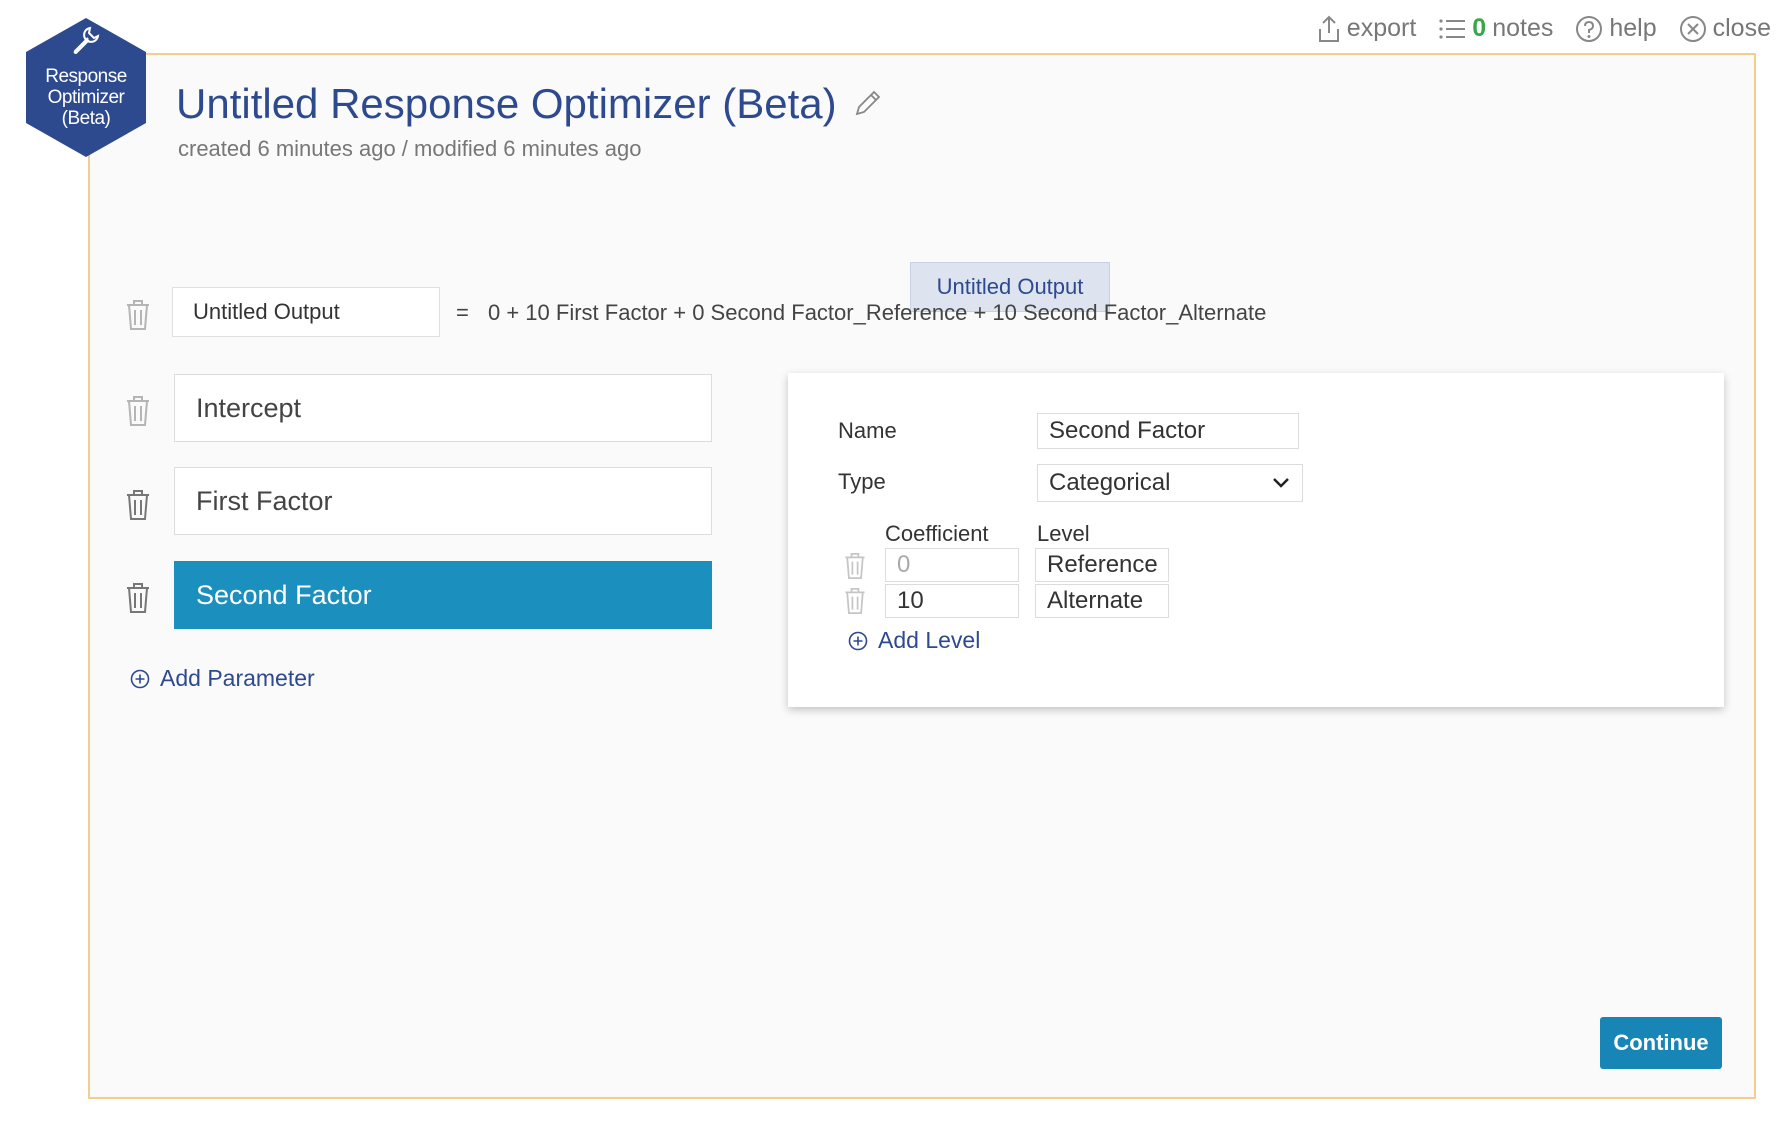 Image resolution: width=1791 pixels, height=1124 pixels. What do you see at coordinates (1168, 431) in the screenshot?
I see `parameter-name-input: Second Factor` at bounding box center [1168, 431].